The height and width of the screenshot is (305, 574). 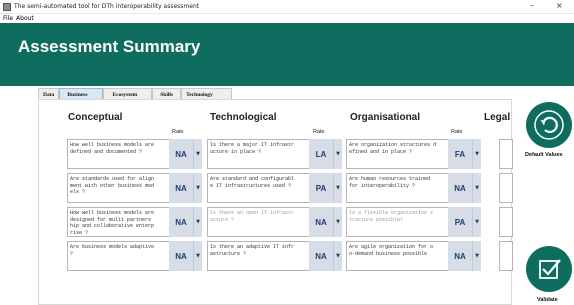 I want to click on column-organisational: Organisational, so click(x=385, y=117).